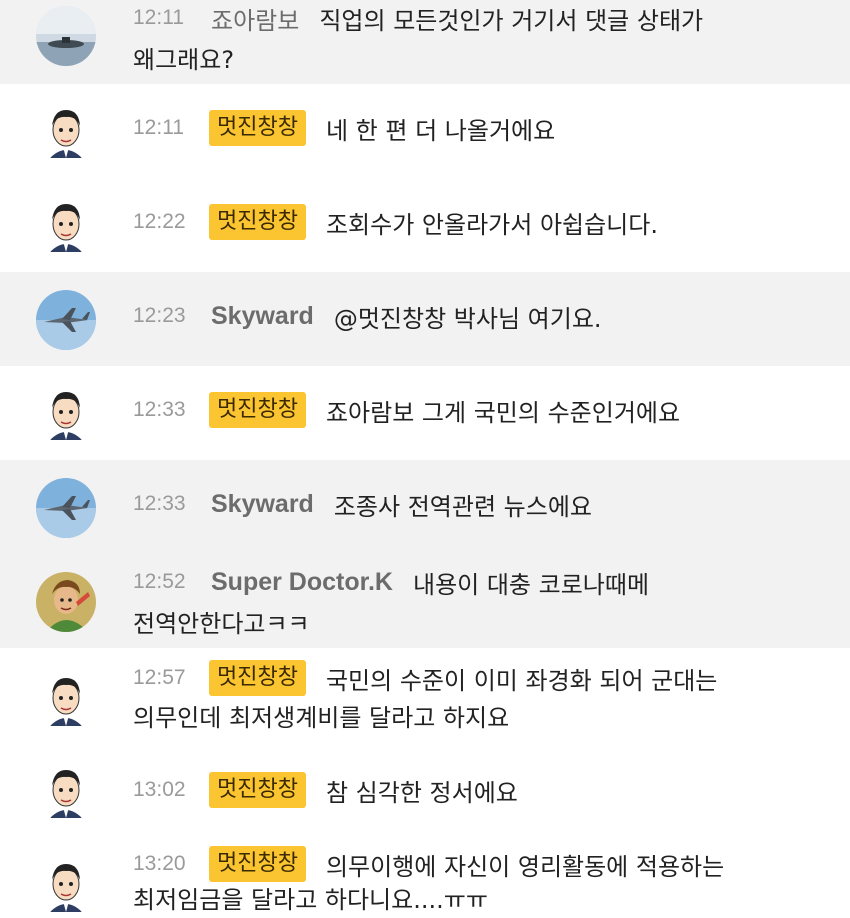  Describe the element at coordinates (221, 624) in the screenshot. I see `message-text-continued: 전역안한다고ㅋㅋ` at that location.